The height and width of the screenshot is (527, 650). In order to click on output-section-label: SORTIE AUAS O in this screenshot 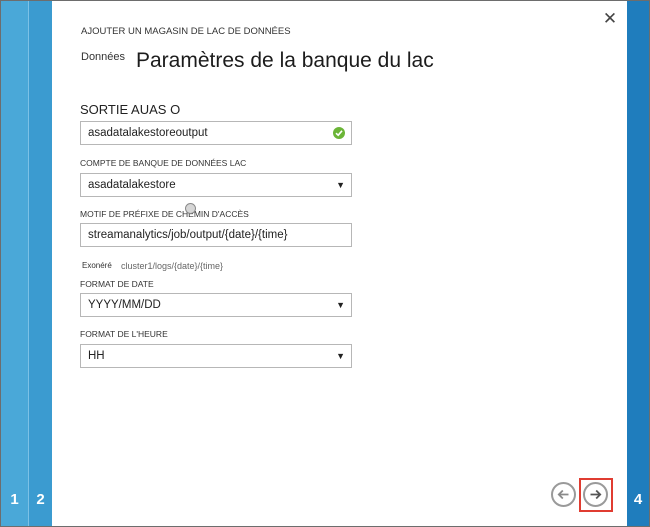, I will do `click(130, 109)`.